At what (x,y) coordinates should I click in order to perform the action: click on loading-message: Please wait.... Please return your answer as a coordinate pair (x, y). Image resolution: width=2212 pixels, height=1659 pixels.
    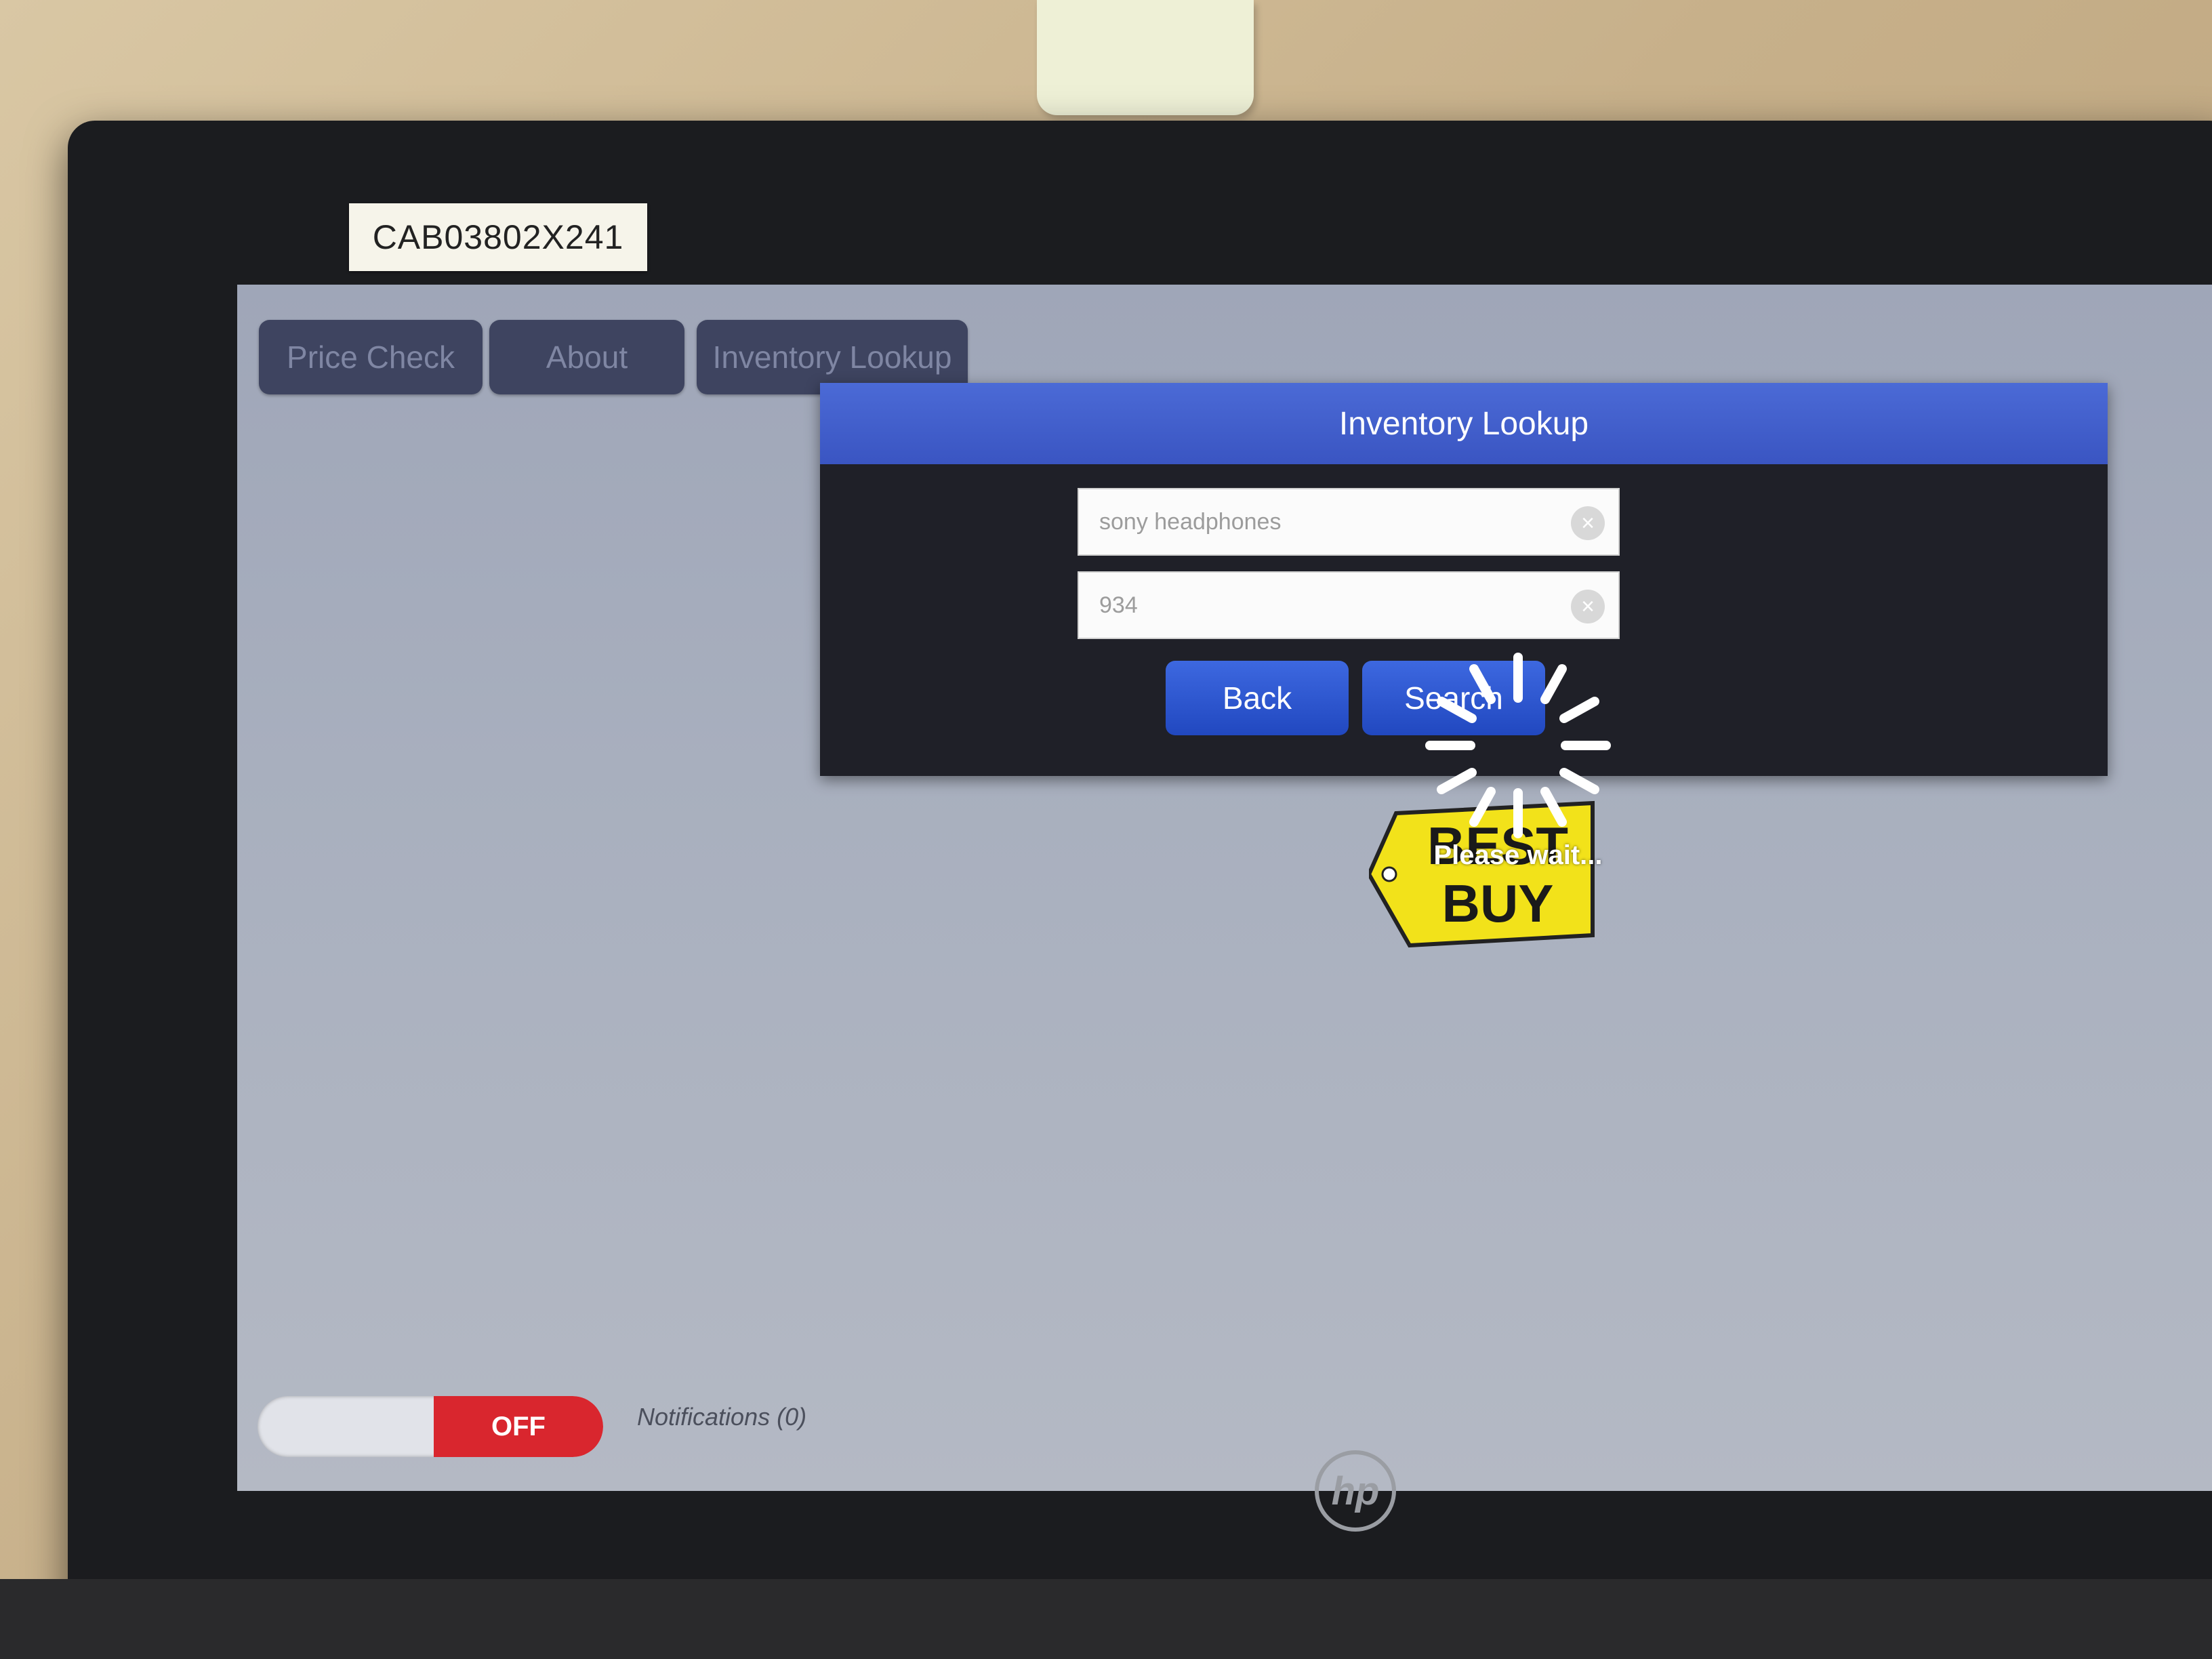
    Looking at the image, I should click on (1518, 855).